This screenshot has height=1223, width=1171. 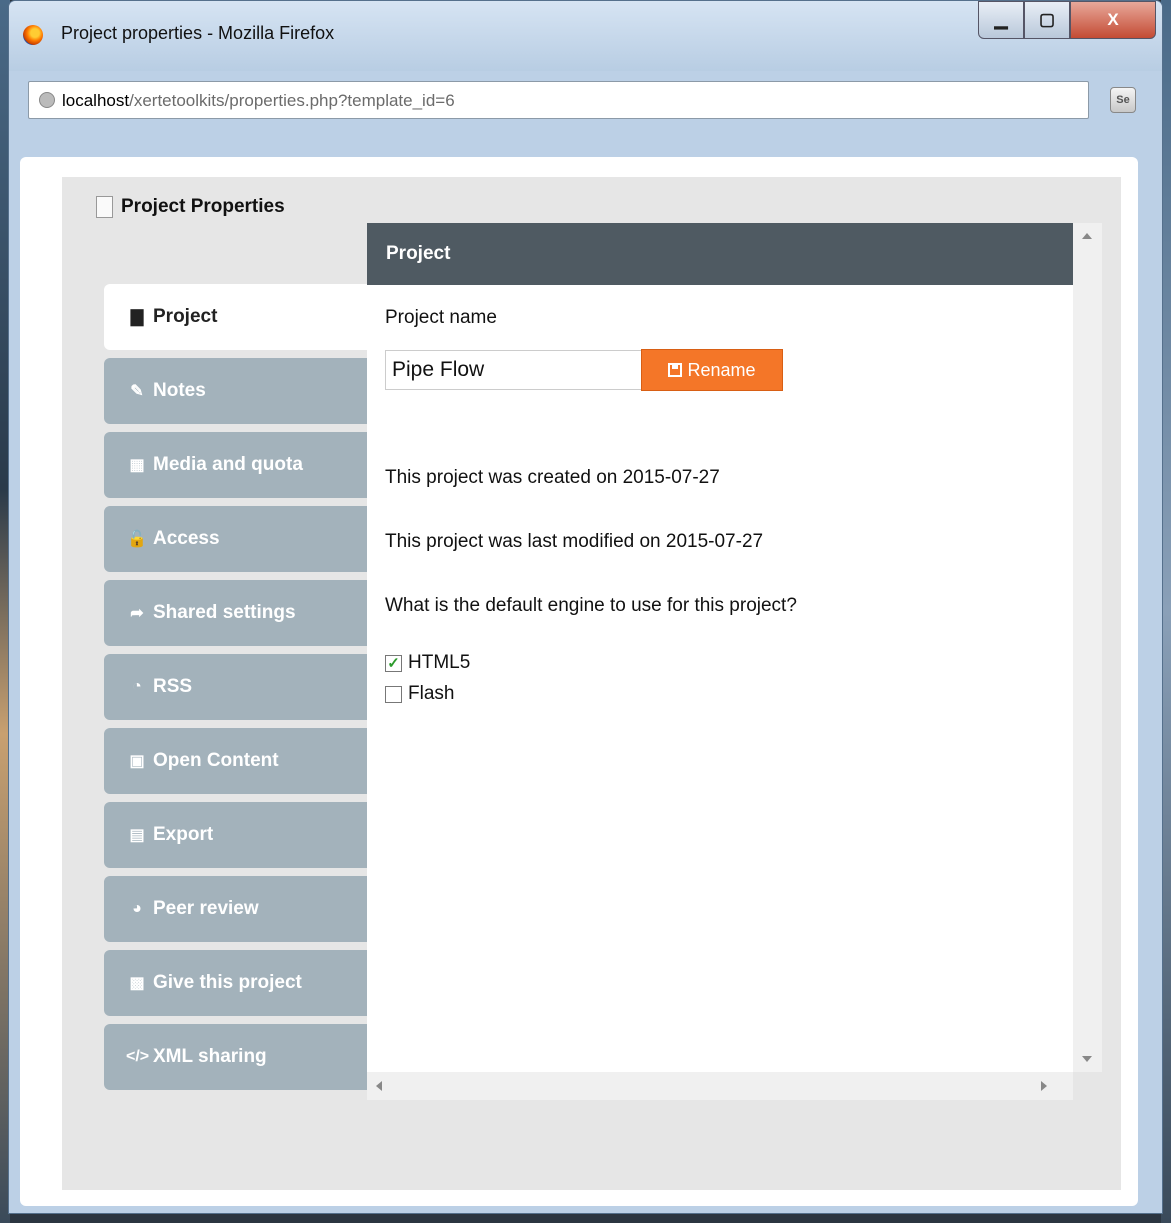 I want to click on tab-xml-sharing: </> XML sharing, so click(x=236, y=1057).